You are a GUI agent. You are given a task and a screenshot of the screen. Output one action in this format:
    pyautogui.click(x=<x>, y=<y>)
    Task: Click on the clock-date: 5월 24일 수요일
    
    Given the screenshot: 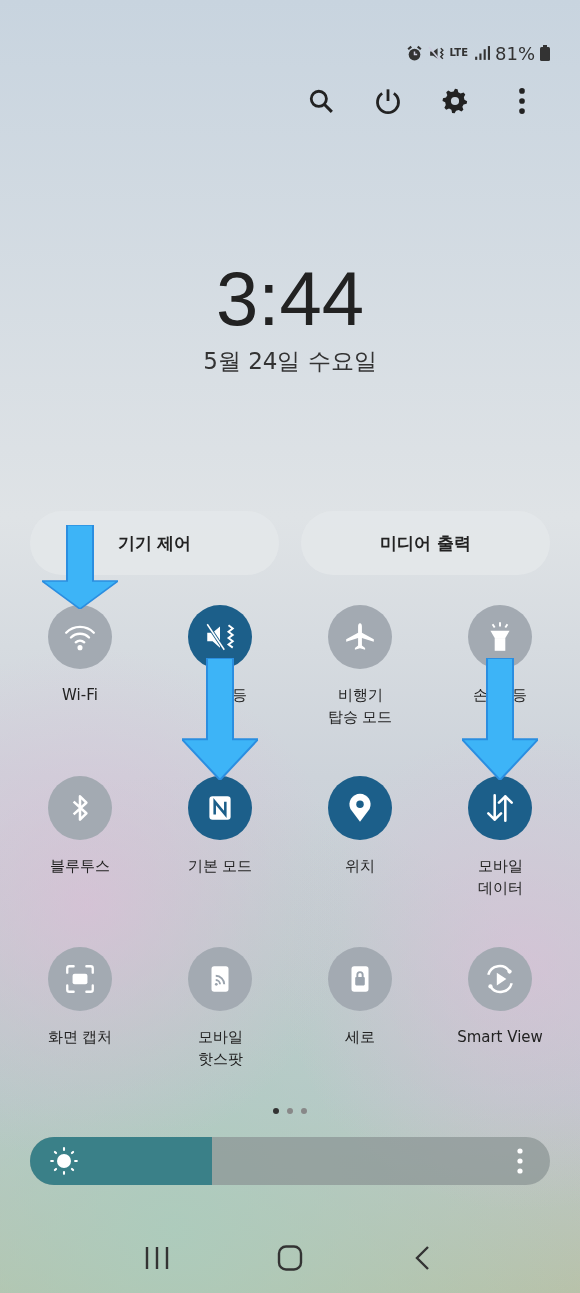 What is the action you would take?
    pyautogui.click(x=290, y=361)
    